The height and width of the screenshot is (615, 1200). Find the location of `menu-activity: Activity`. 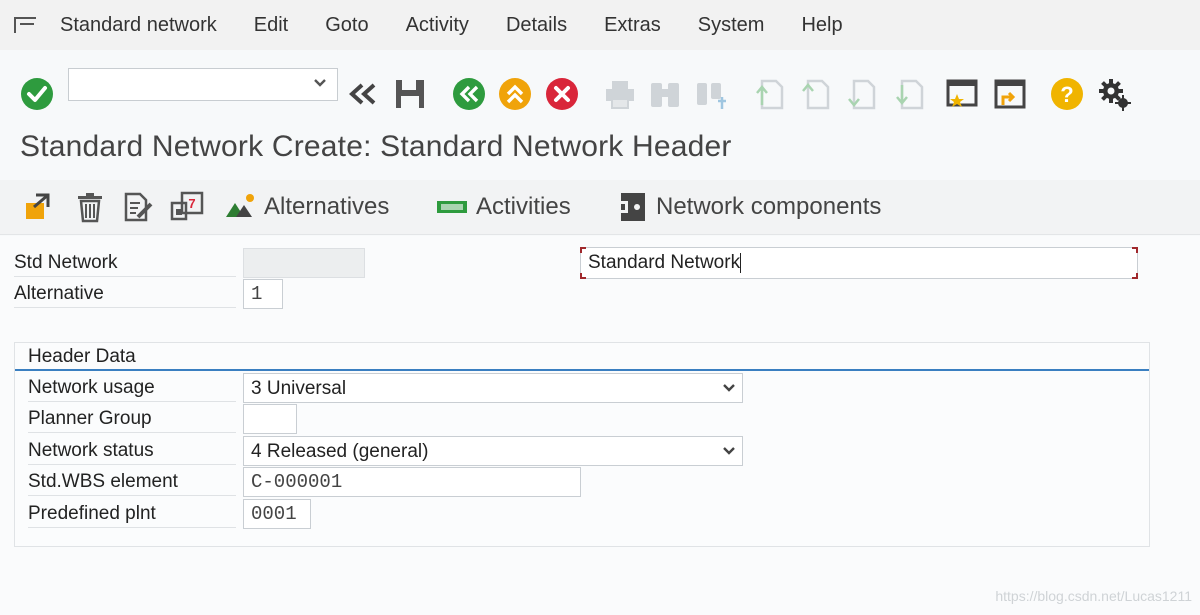

menu-activity: Activity is located at coordinates (437, 25).